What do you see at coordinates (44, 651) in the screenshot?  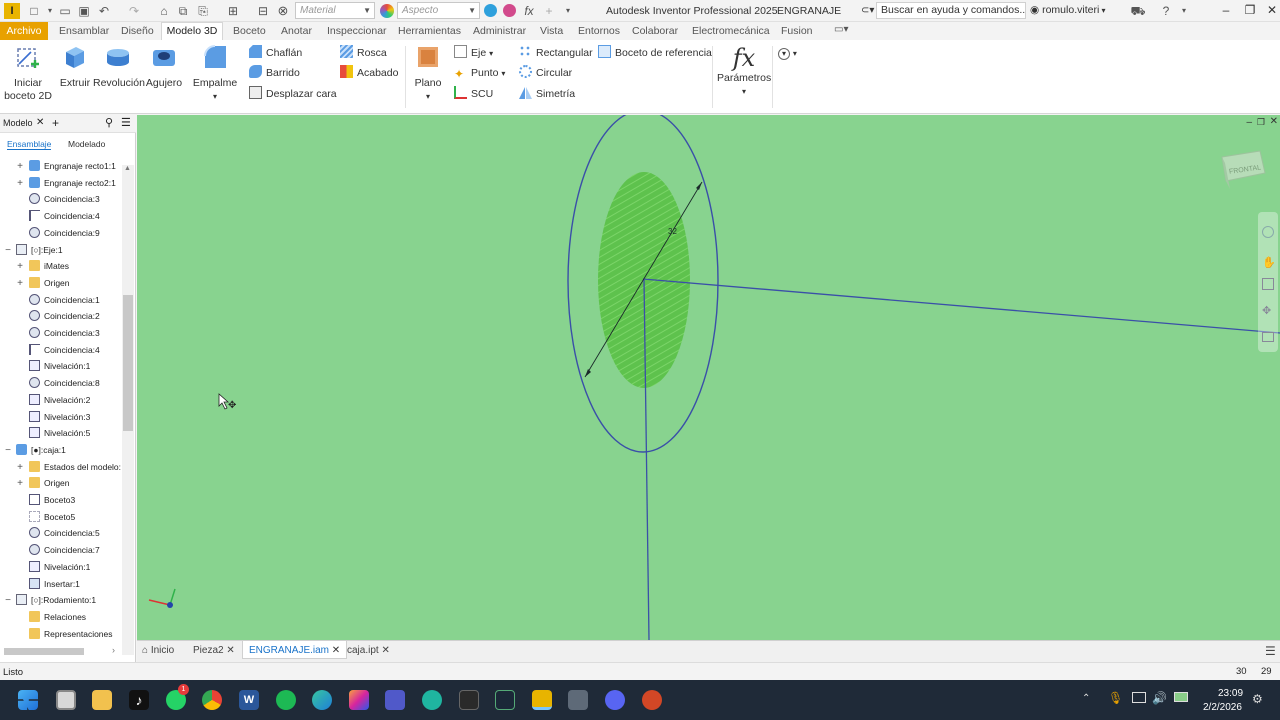 I see `horizontal-scrollbar-thumb` at bounding box center [44, 651].